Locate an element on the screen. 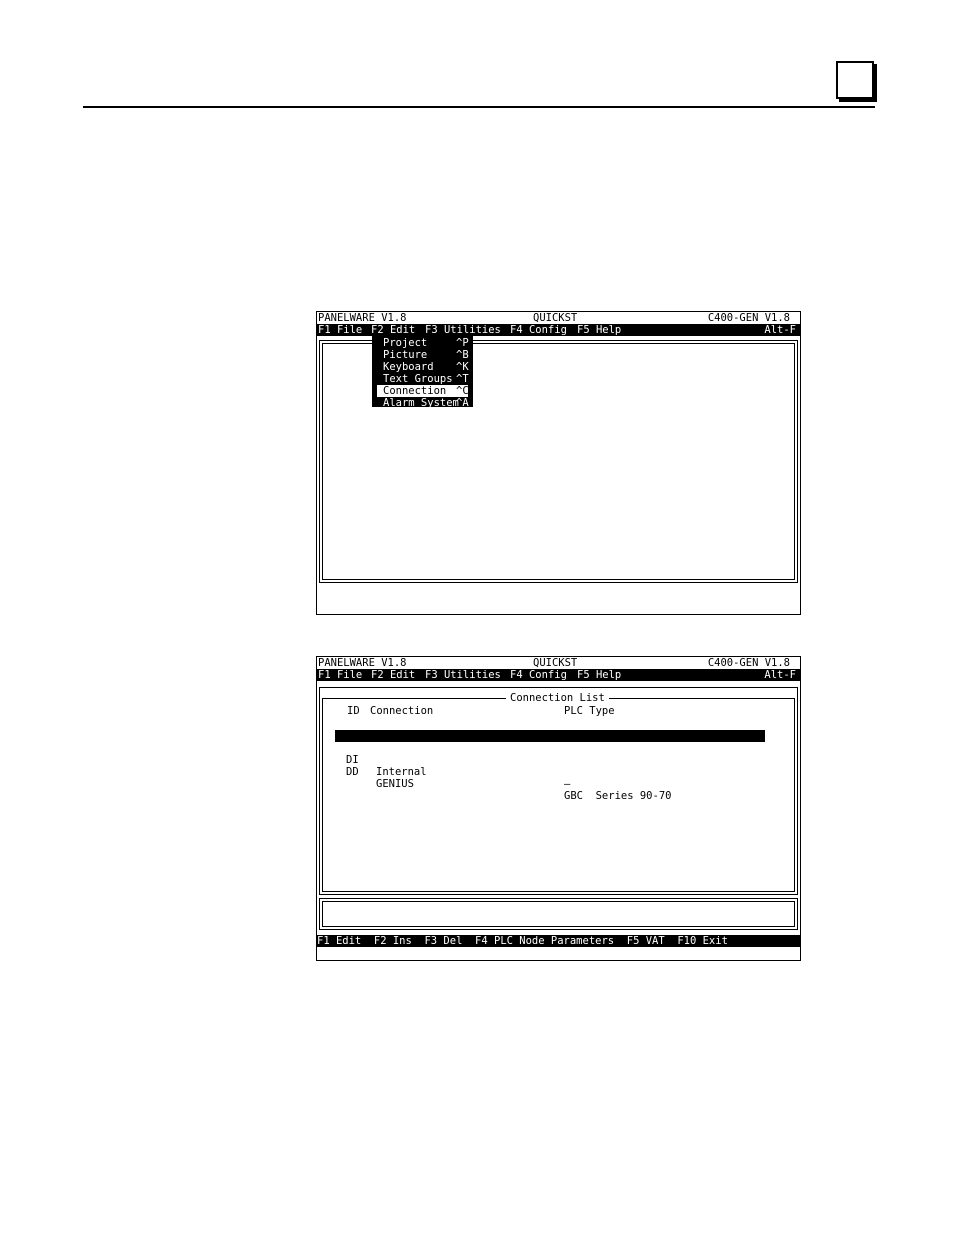  dropdown-item-connection: Connection ^C is located at coordinates (422, 391).